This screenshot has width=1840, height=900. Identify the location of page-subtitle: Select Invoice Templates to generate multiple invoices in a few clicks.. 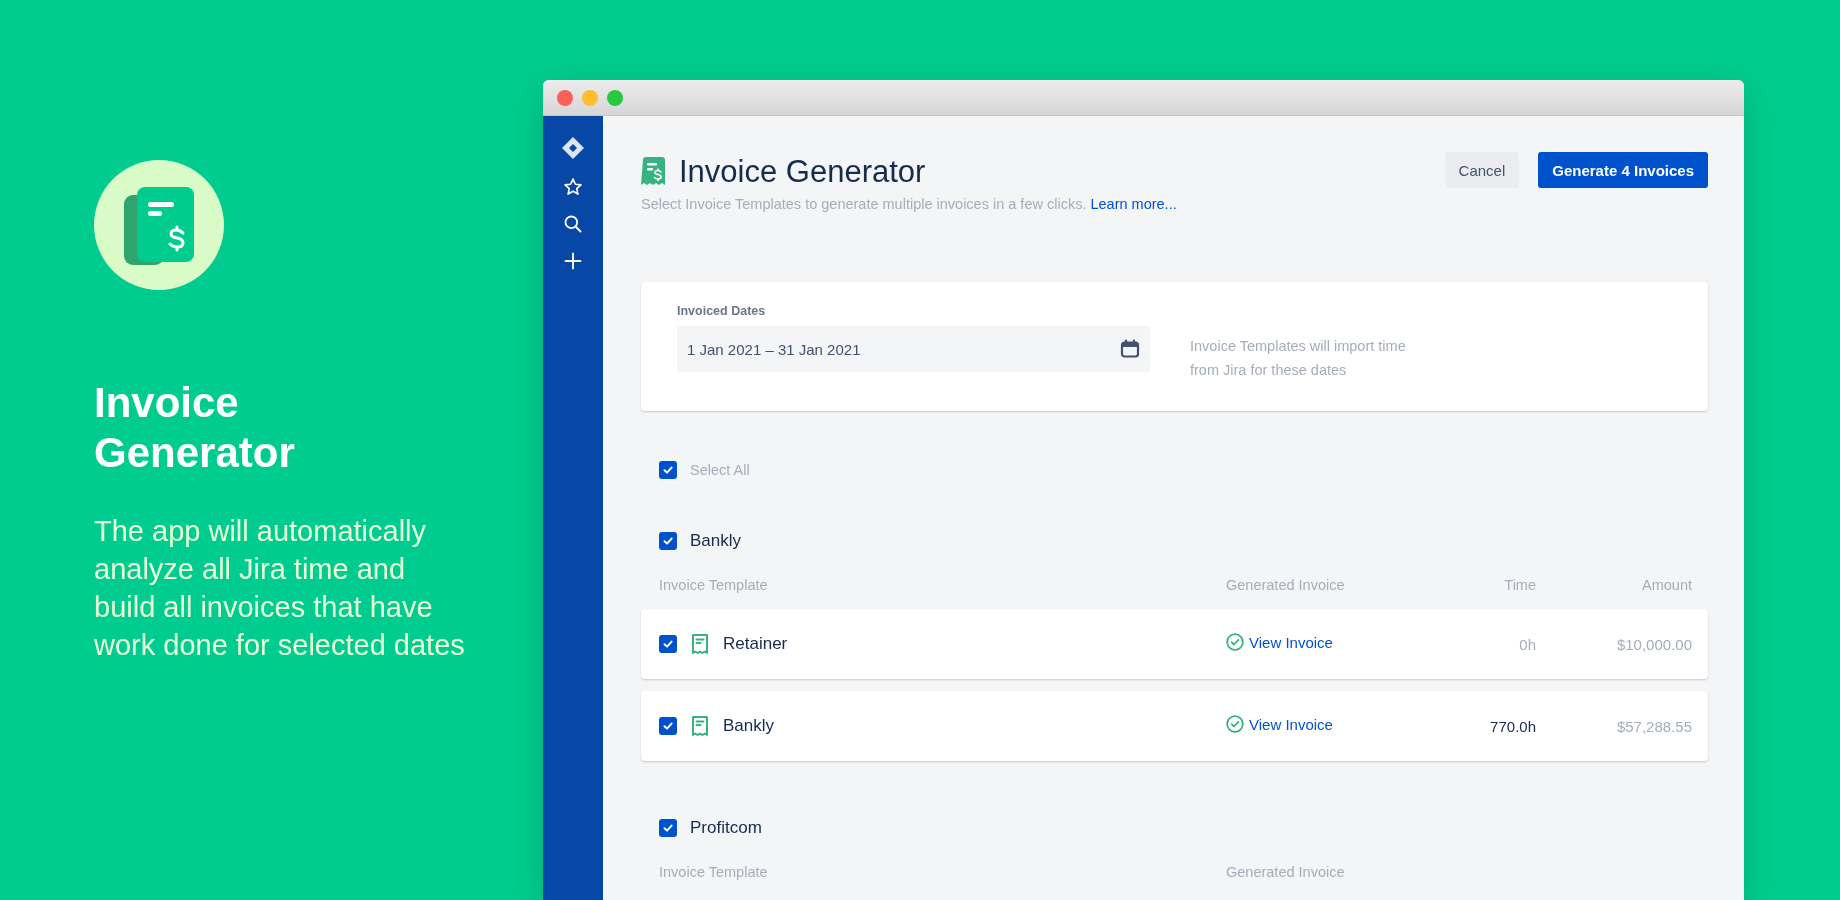
(864, 204).